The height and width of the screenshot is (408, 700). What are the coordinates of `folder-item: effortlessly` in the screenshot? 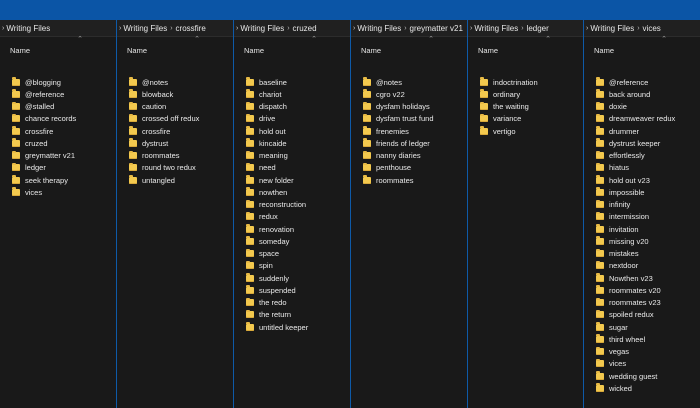 It's located at (647, 156).